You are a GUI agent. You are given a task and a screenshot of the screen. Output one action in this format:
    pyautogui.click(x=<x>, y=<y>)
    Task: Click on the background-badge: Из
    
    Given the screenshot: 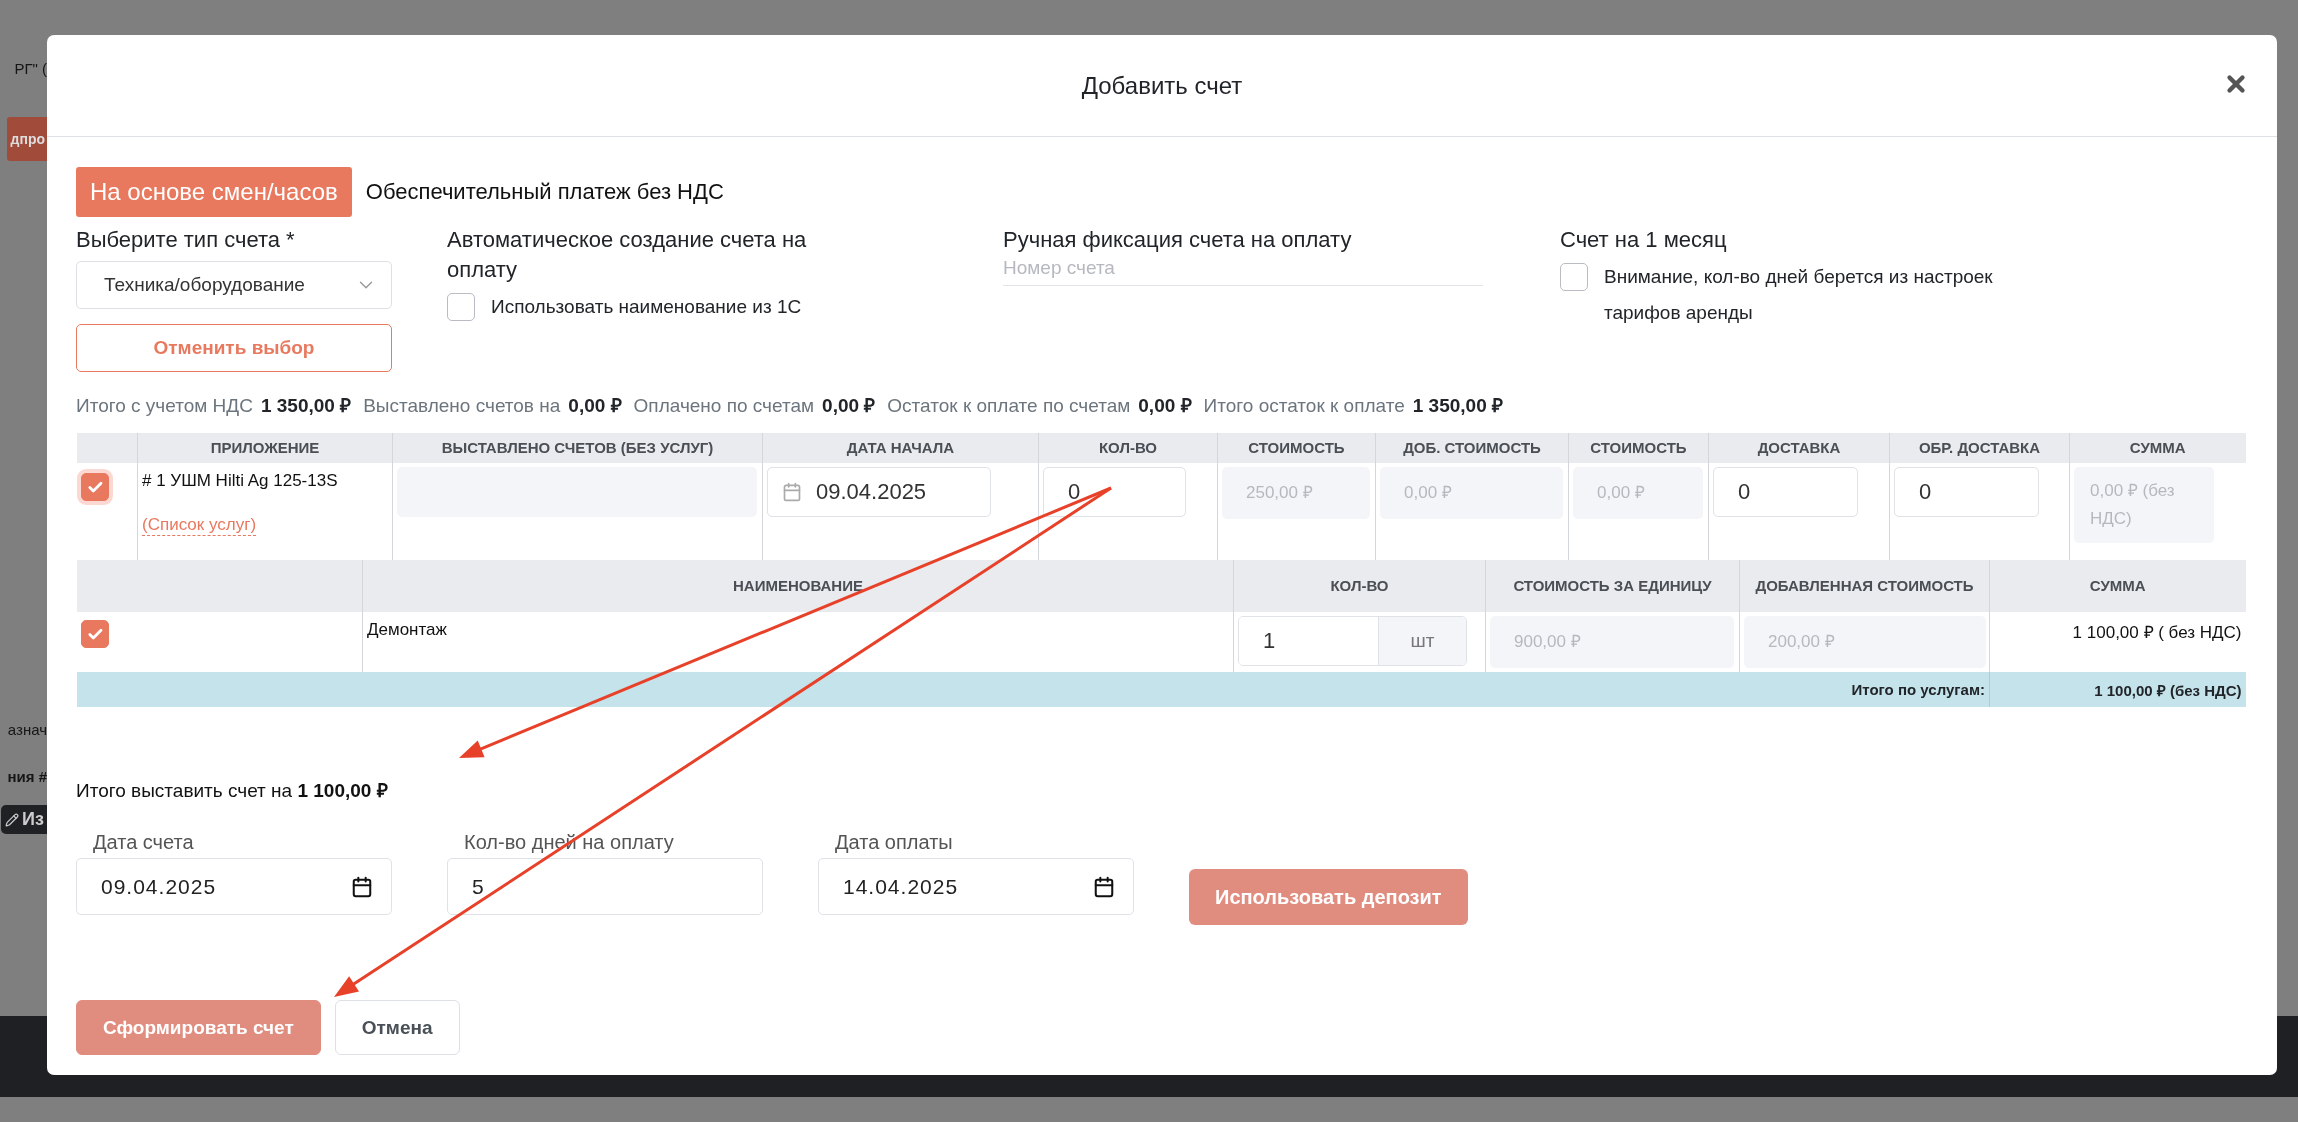 What is the action you would take?
    pyautogui.click(x=24, y=819)
    